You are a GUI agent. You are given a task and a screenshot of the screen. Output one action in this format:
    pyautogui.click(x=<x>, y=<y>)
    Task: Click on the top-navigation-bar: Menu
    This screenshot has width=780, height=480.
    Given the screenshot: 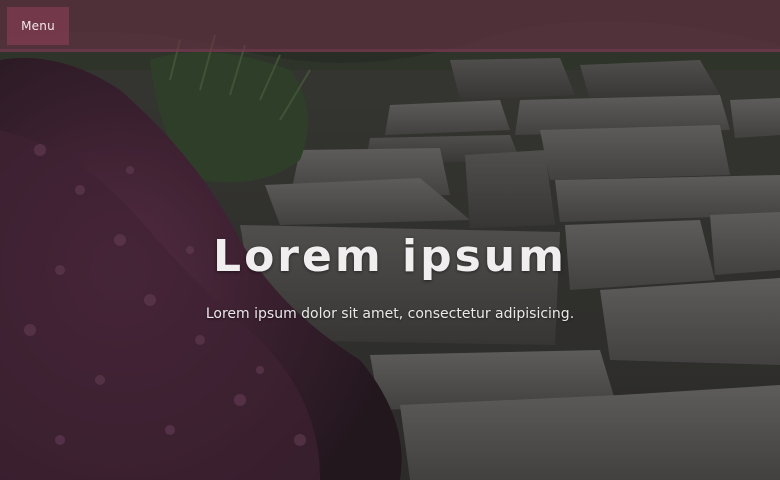 What is the action you would take?
    pyautogui.click(x=390, y=26)
    